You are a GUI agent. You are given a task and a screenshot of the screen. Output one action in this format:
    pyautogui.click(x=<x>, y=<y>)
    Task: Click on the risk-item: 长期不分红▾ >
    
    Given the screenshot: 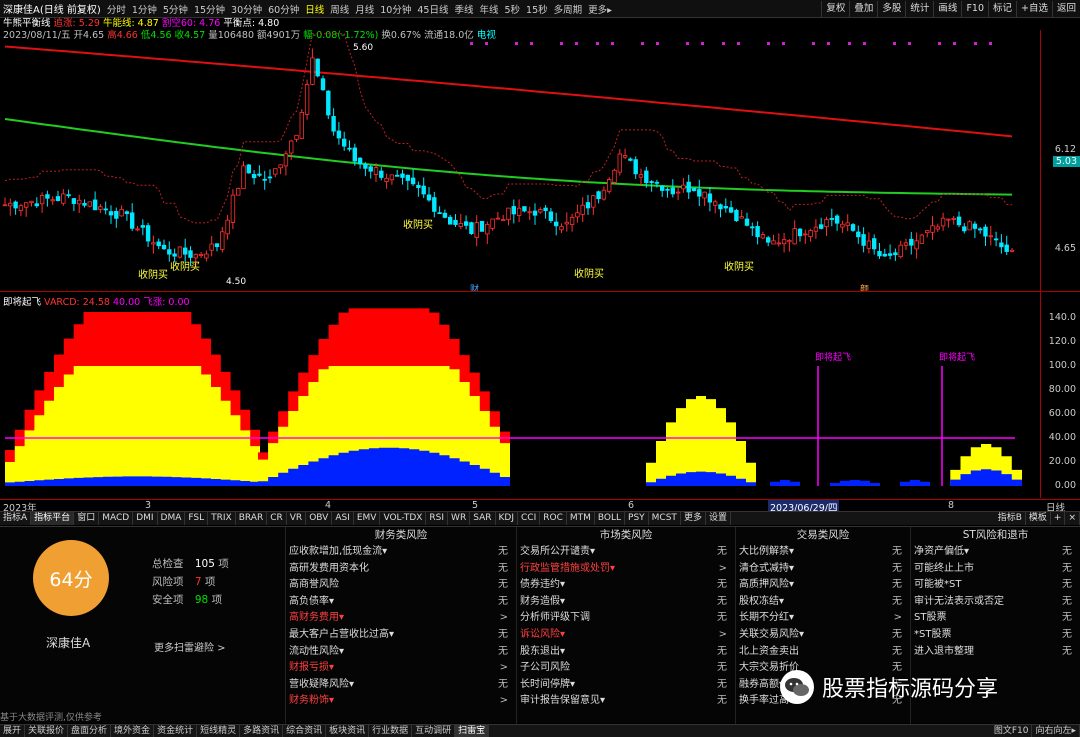 What is the action you would take?
    pyautogui.click(x=823, y=618)
    